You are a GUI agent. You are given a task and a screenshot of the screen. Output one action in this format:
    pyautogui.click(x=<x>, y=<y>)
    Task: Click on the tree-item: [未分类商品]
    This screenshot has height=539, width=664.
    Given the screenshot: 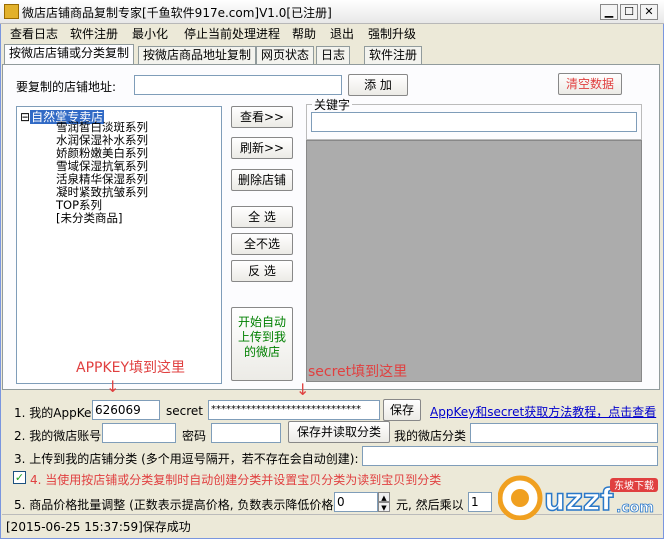 What is the action you would take?
    pyautogui.click(x=102, y=218)
    